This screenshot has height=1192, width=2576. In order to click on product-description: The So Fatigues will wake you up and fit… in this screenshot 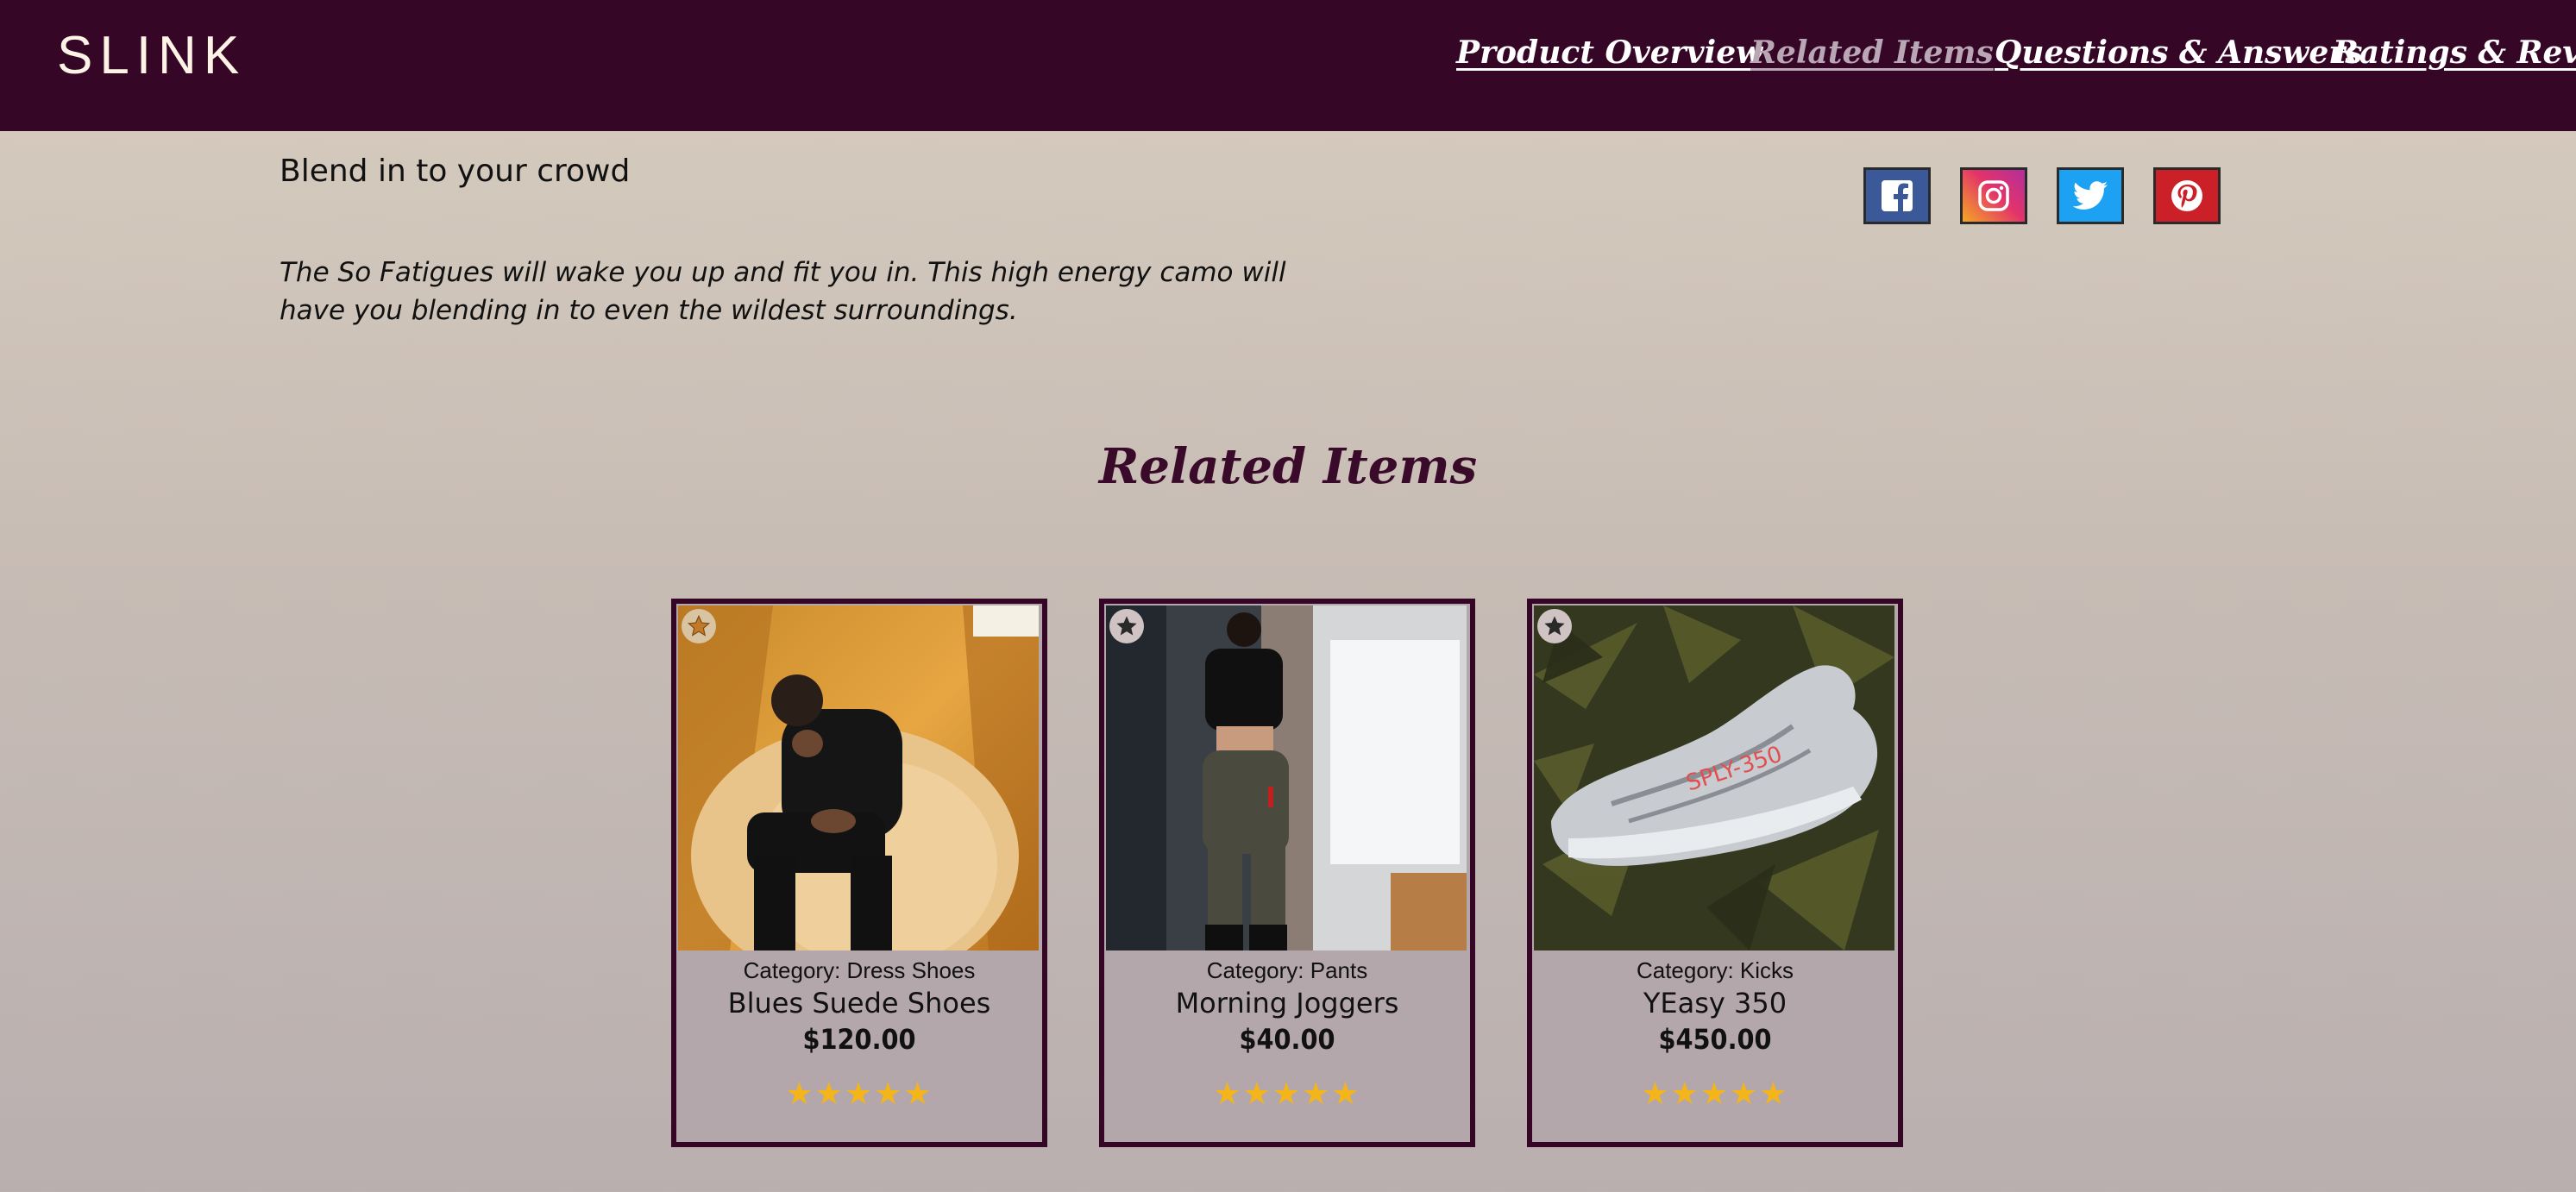, I will do `click(783, 291)`.